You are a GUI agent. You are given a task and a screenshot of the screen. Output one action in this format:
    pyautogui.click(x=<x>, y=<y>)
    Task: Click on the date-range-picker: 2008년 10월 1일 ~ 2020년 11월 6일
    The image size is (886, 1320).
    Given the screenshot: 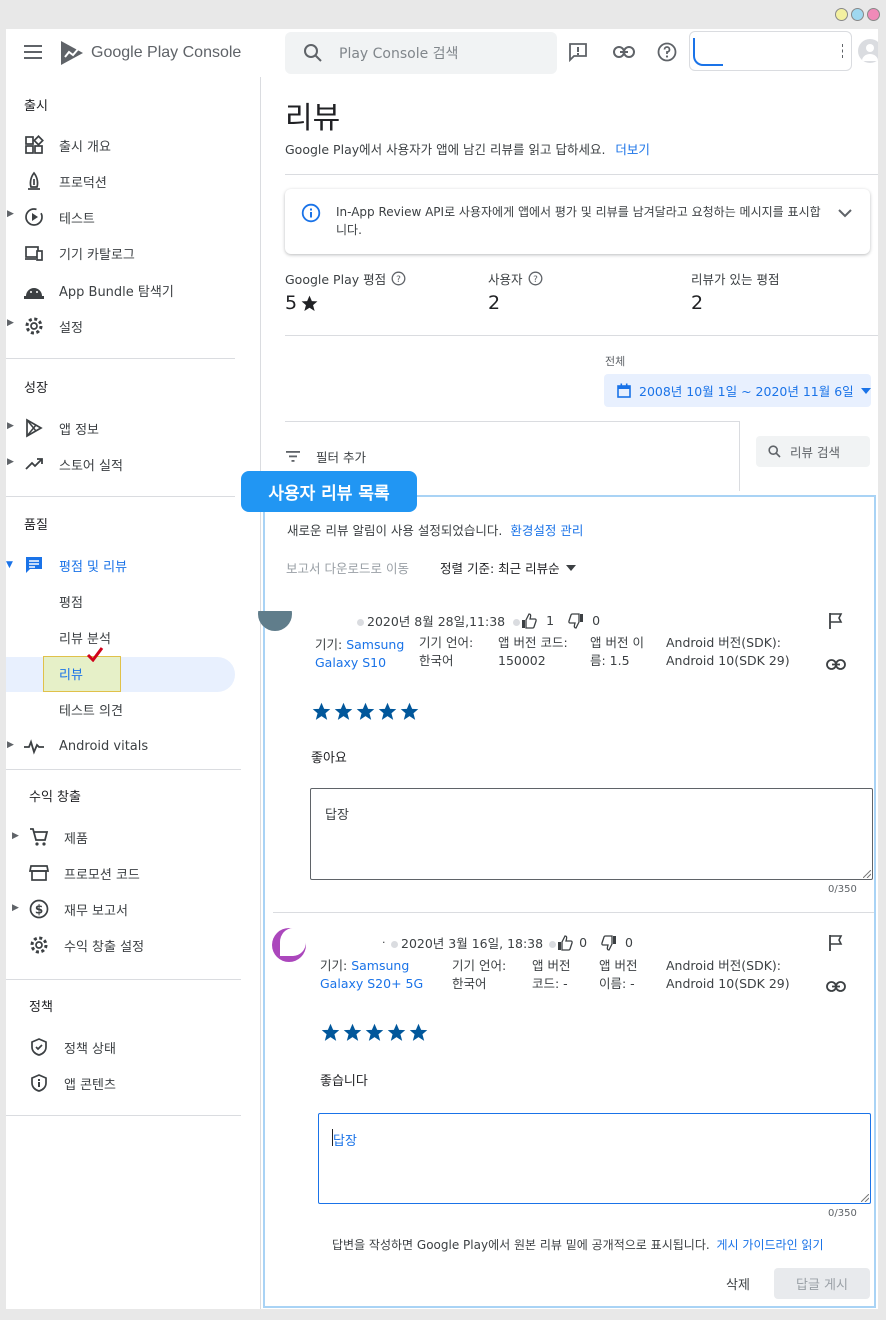 What is the action you would take?
    pyautogui.click(x=737, y=390)
    